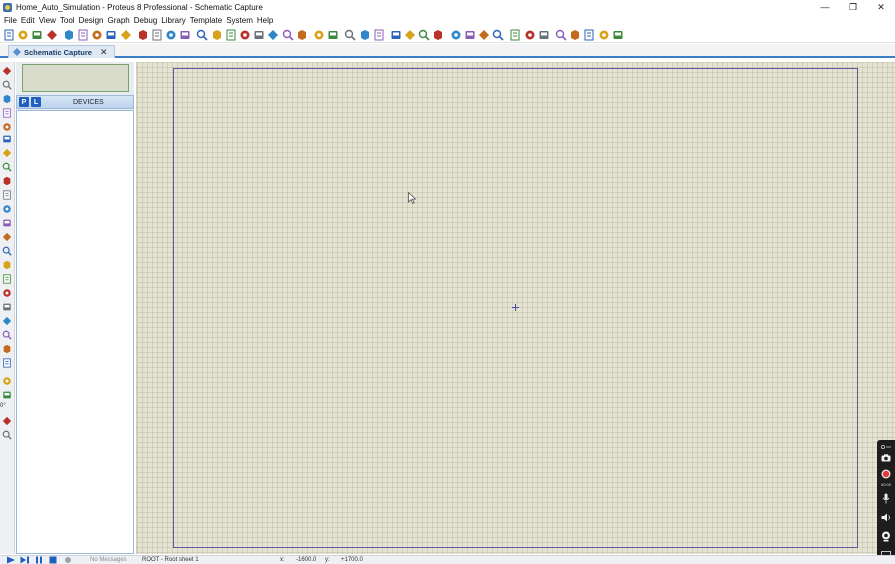  What do you see at coordinates (333, 35) in the screenshot?
I see `redo-icon` at bounding box center [333, 35].